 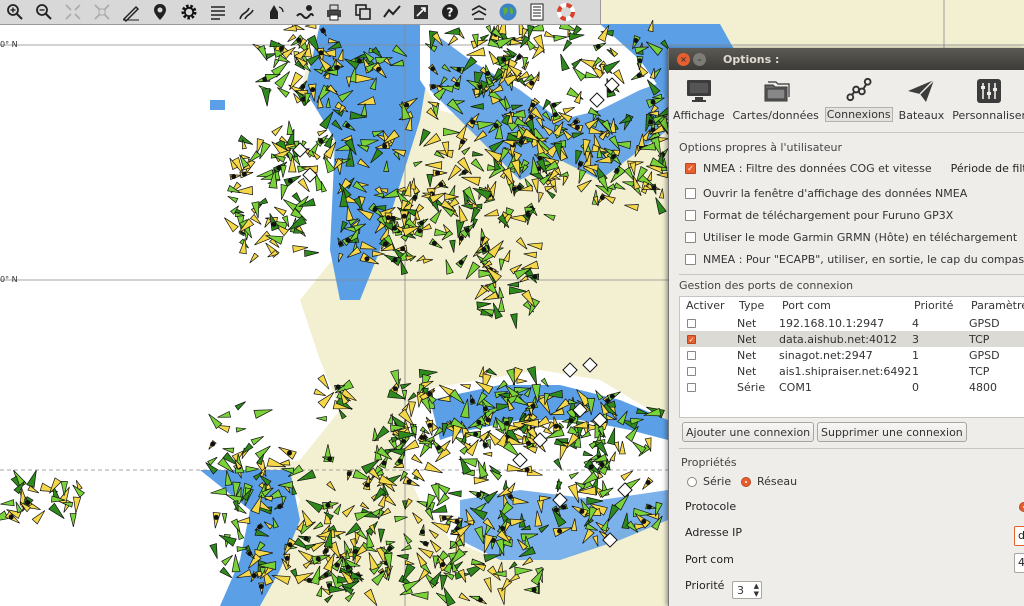 I want to click on text-icon, so click(x=217, y=12).